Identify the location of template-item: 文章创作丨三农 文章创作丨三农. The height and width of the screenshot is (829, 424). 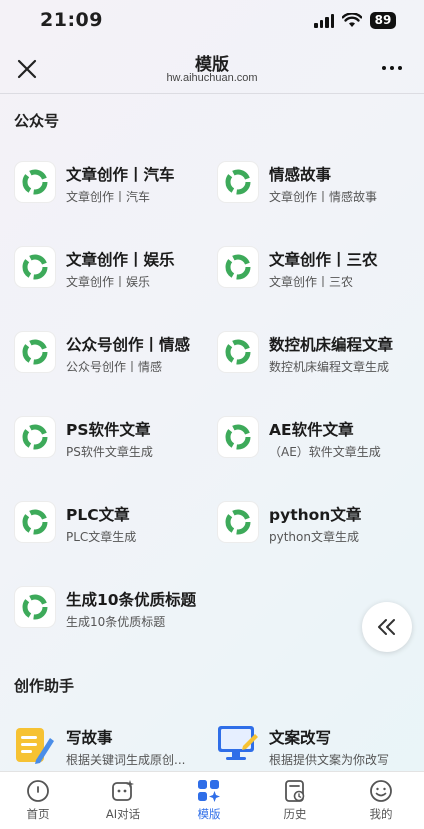
(317, 270).